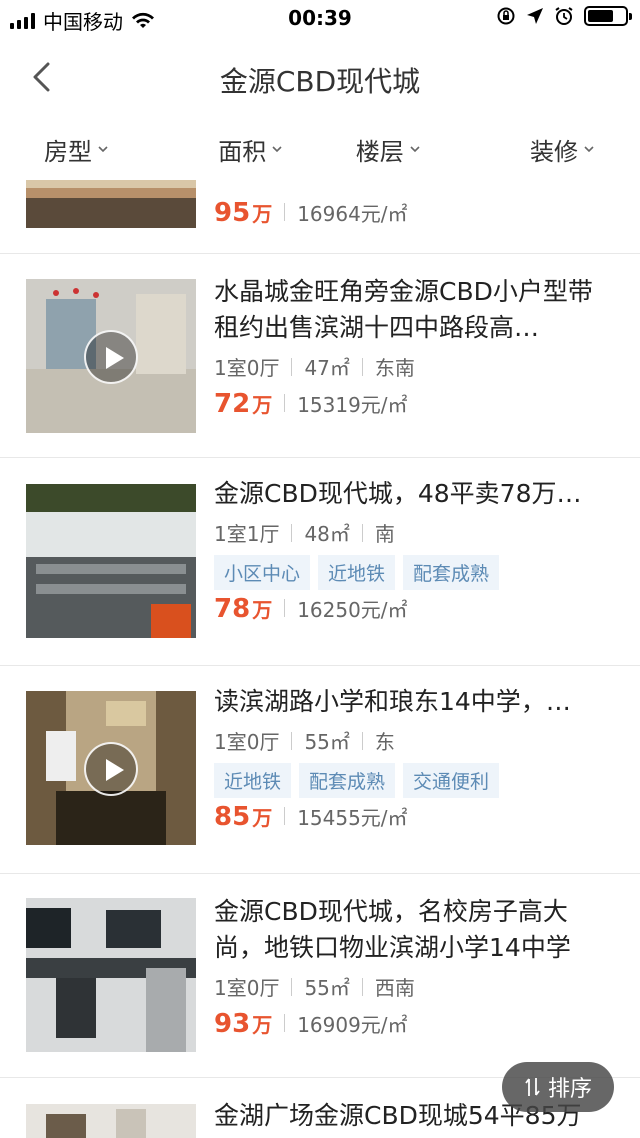 This screenshot has width=640, height=1138. Describe the element at coordinates (535, 16) in the screenshot. I see `location-icon` at that location.